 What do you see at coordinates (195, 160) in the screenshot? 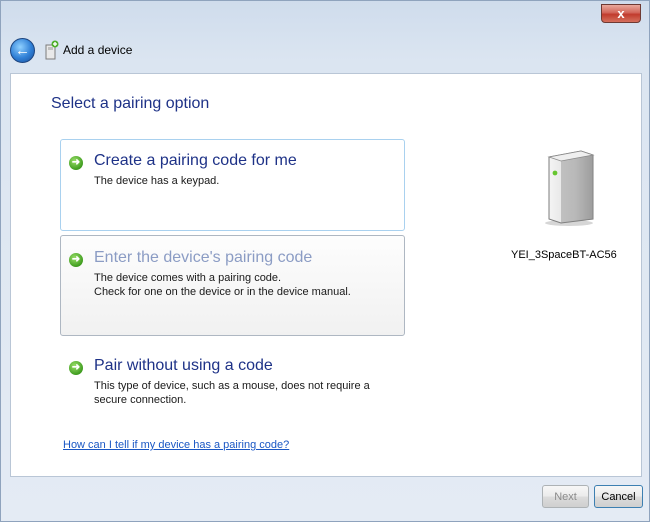
I see `option-title: Create a pairing code for me` at bounding box center [195, 160].